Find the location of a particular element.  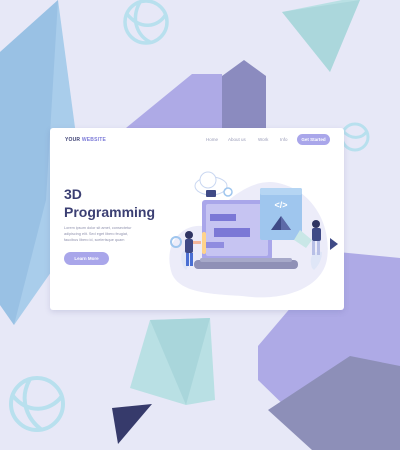

folder-icon is located at coordinates (211, 193).